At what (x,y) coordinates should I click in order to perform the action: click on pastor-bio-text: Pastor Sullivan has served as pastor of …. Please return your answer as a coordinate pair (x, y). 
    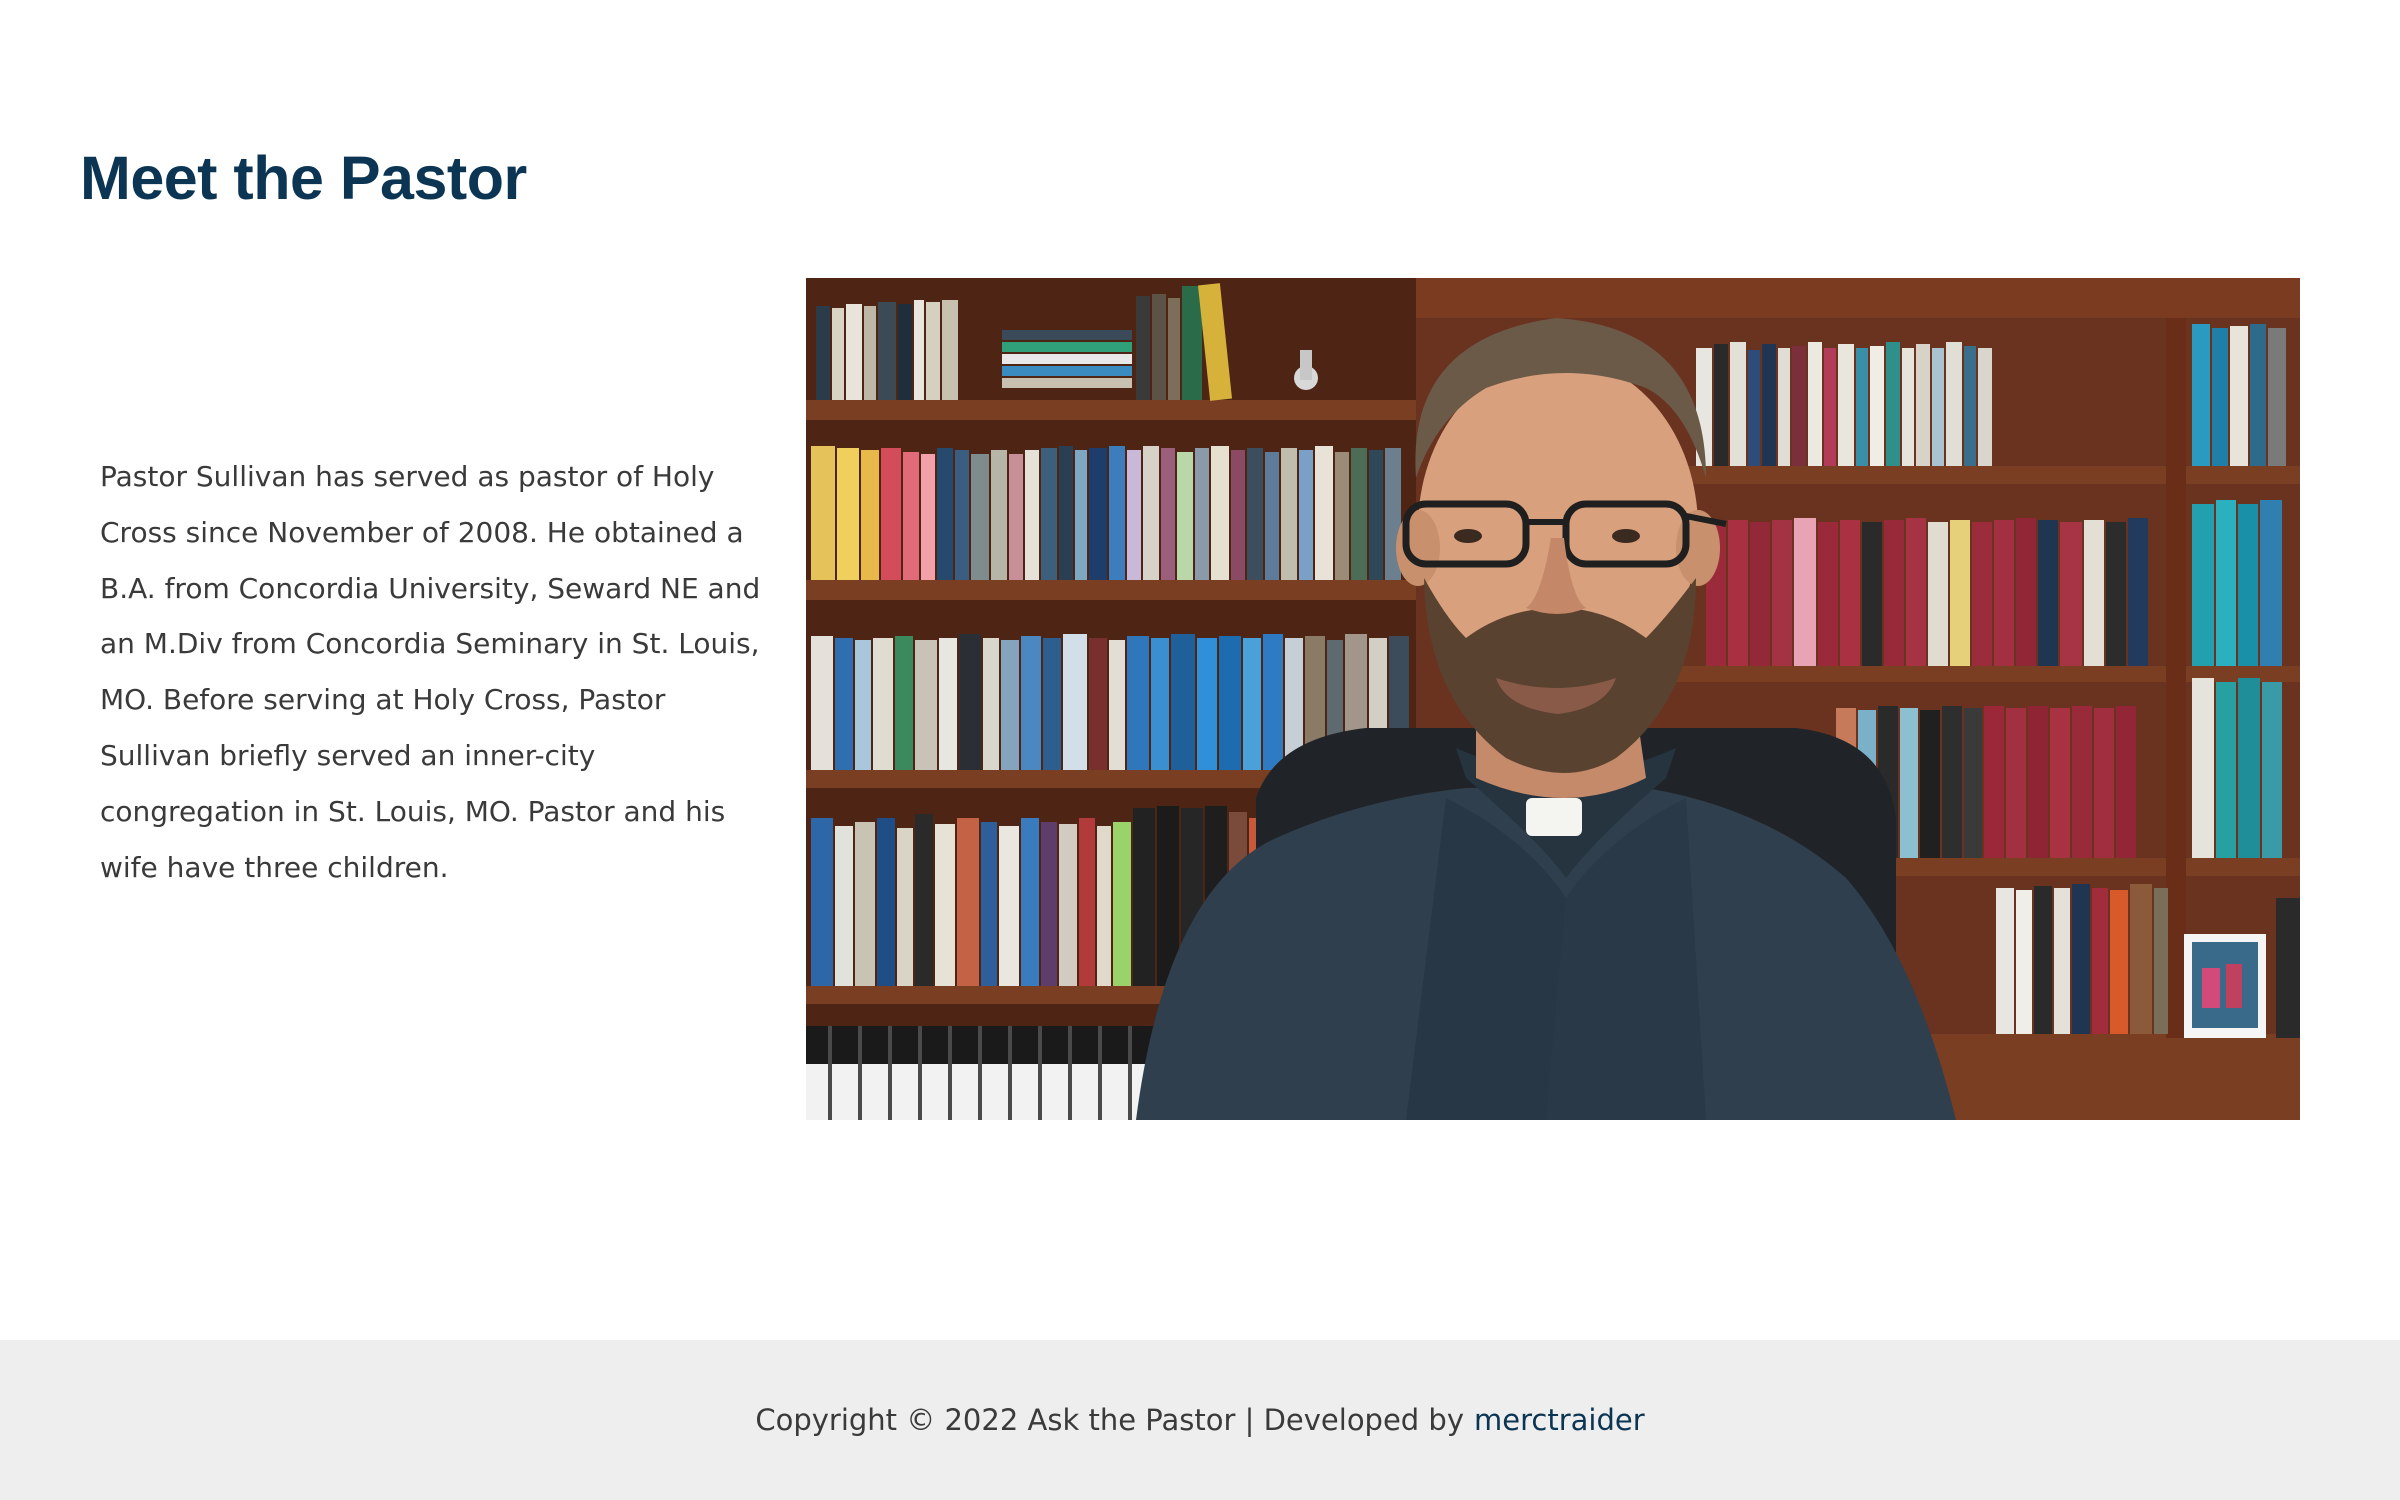
    Looking at the image, I should click on (430, 672).